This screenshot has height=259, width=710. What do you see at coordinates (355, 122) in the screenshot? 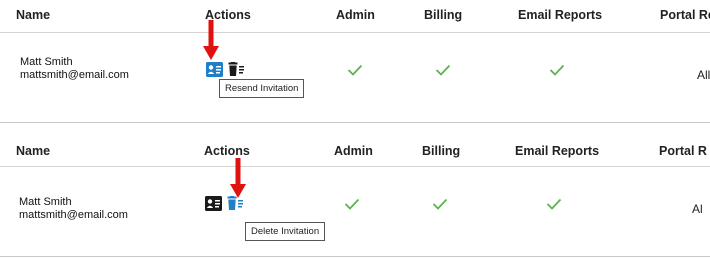
I see `panel-separator` at bounding box center [355, 122].